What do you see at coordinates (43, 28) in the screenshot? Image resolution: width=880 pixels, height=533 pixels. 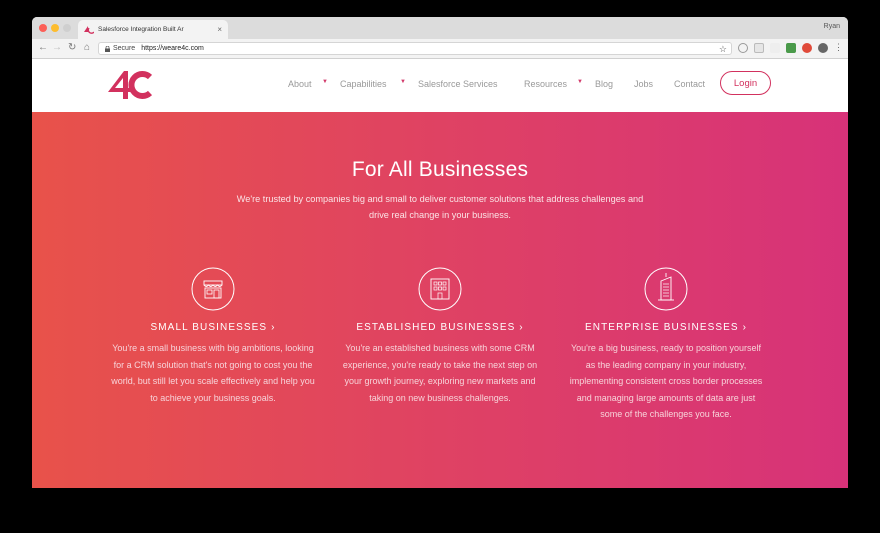 I see `close-window-button` at bounding box center [43, 28].